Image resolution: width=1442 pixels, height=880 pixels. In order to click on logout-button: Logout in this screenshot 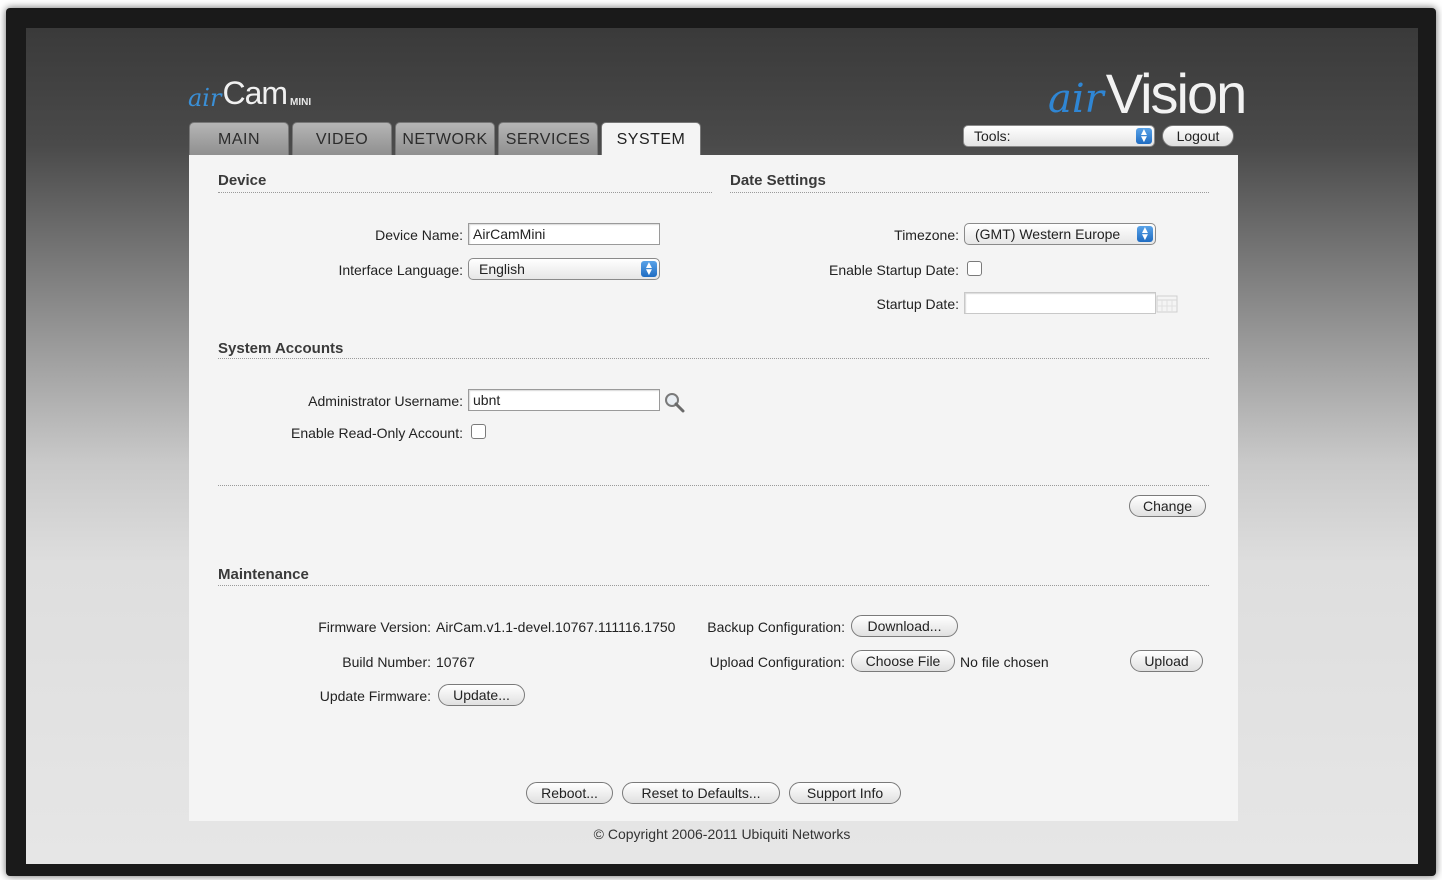, I will do `click(1198, 136)`.